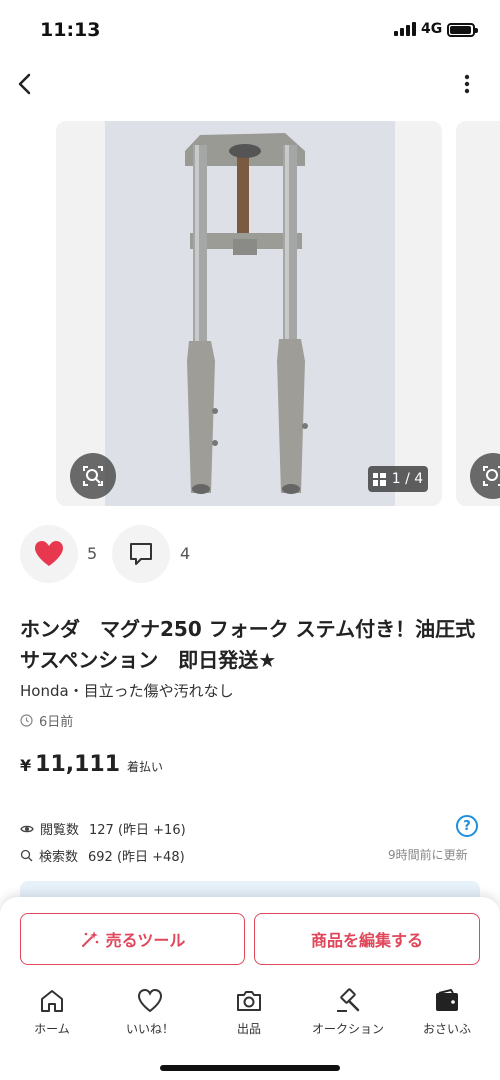 Image resolution: width=500 pixels, height=1080 pixels. I want to click on comment-icon, so click(141, 554).